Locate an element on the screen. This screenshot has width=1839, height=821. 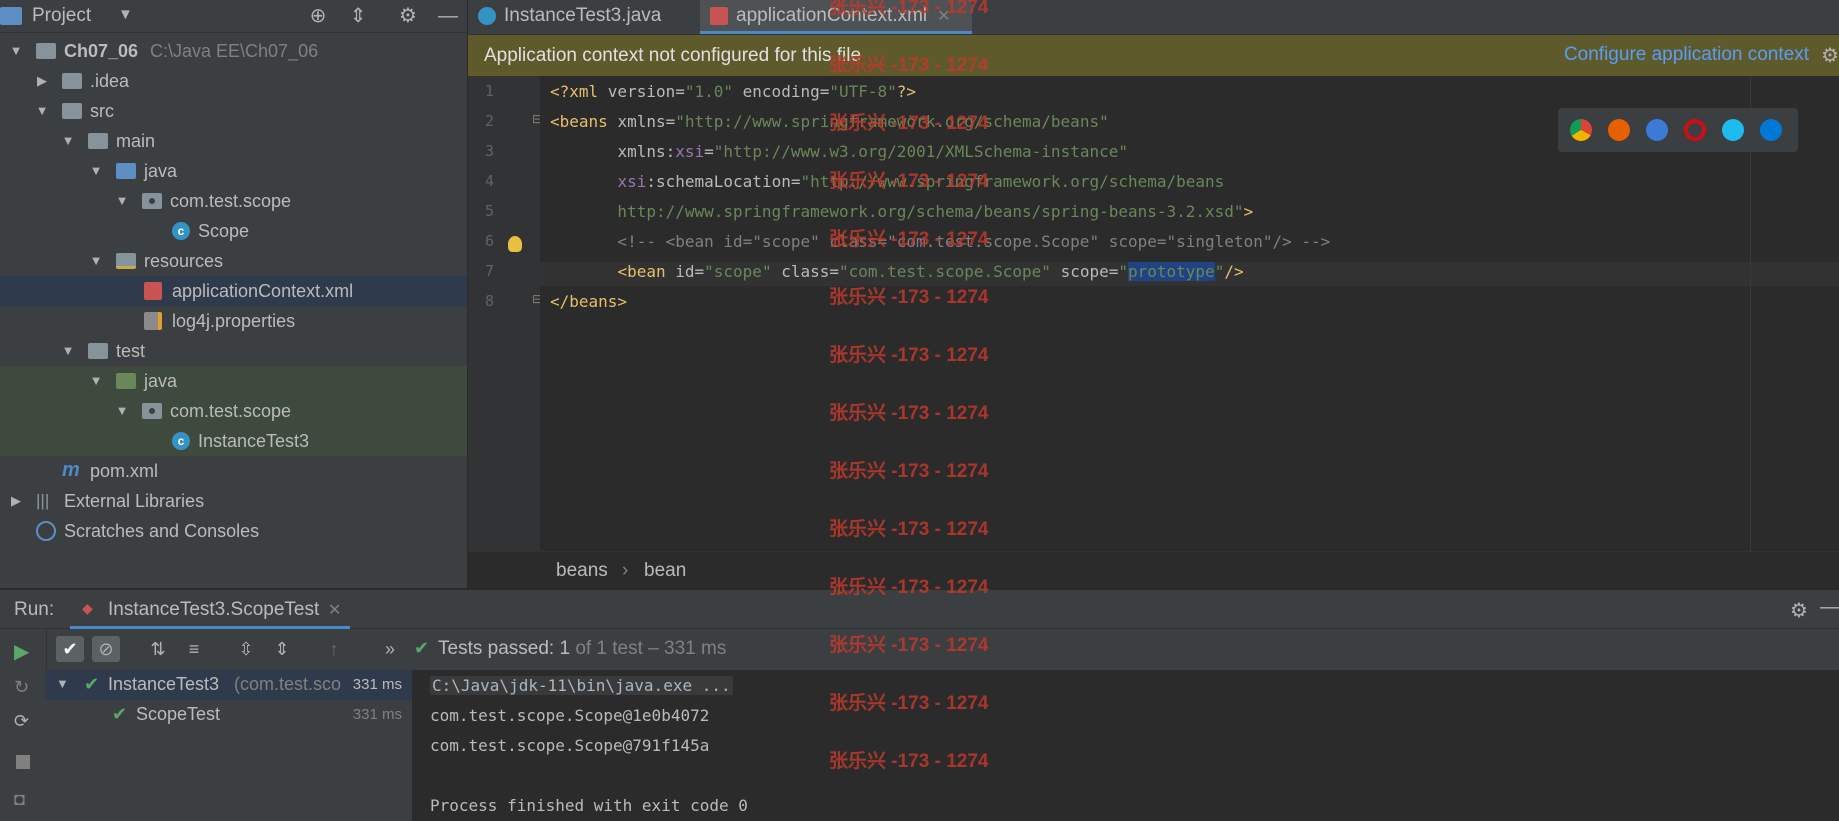
tab-instancetest3: InstanceTest3.java is located at coordinates (586, 17).